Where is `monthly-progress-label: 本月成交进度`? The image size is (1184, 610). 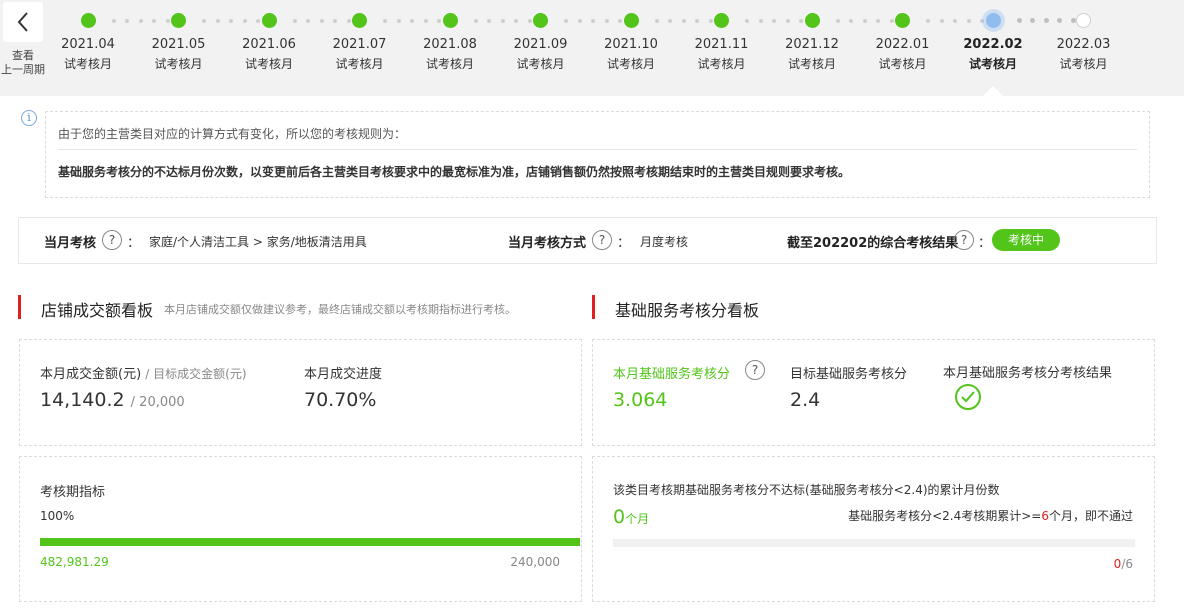
monthly-progress-label: 本月成交进度 is located at coordinates (343, 374).